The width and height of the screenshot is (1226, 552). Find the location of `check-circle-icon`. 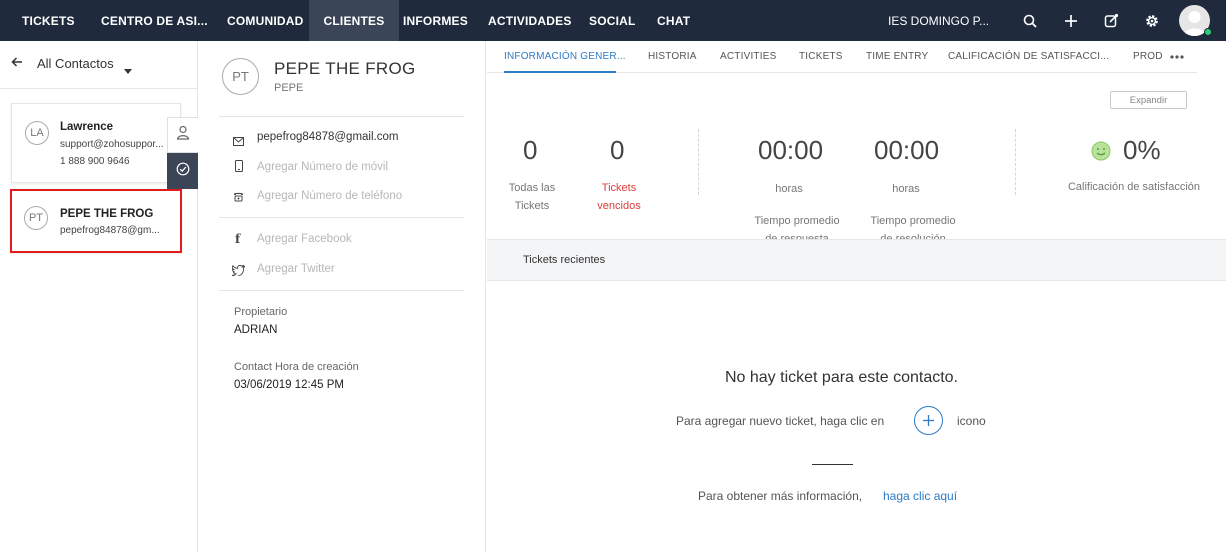

check-circle-icon is located at coordinates (183, 171).